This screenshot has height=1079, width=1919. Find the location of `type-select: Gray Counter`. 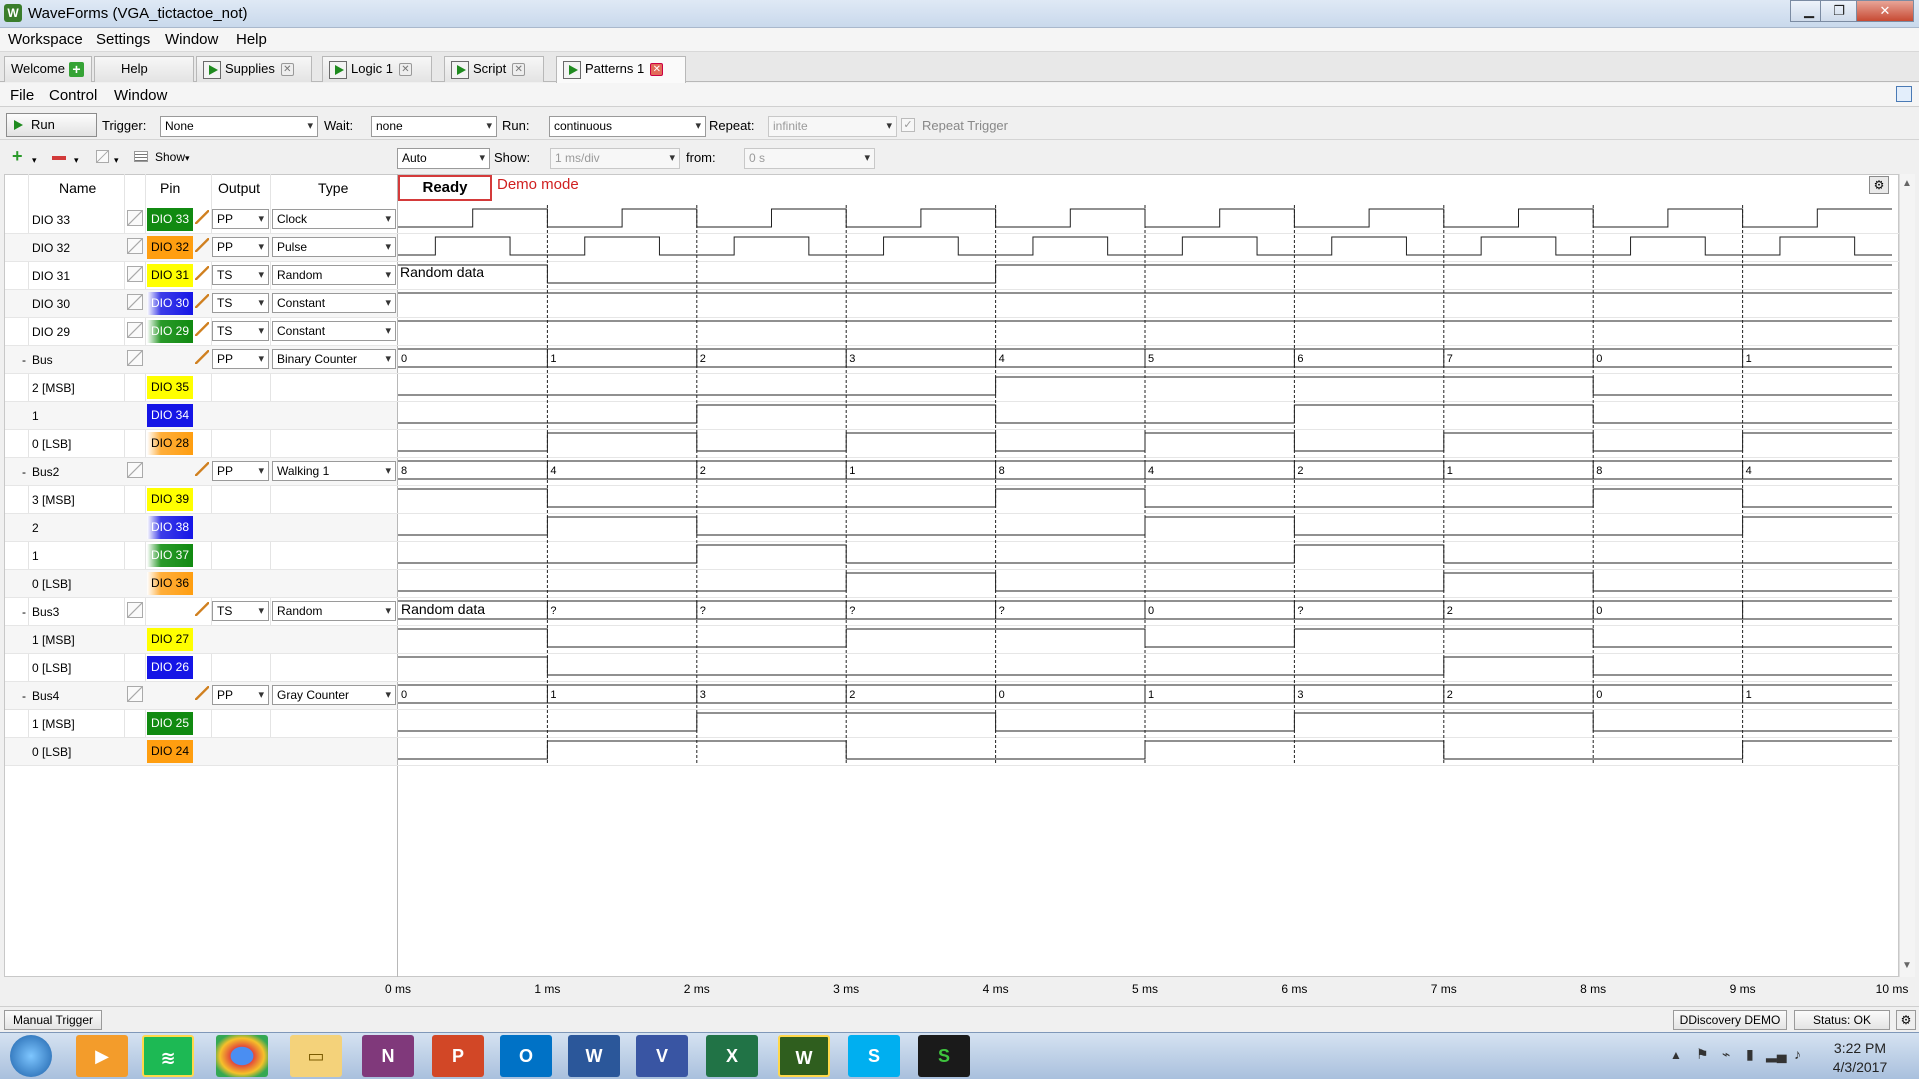

type-select: Gray Counter is located at coordinates (334, 695).